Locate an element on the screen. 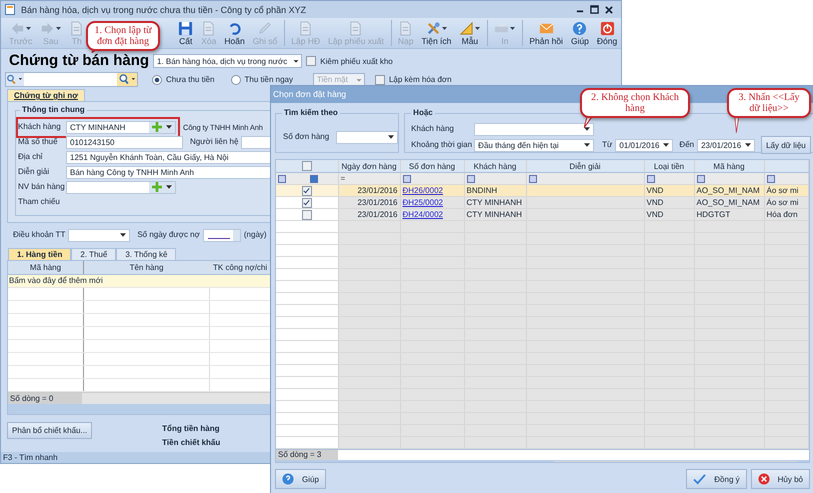 The width and height of the screenshot is (813, 493). cancel-button: Hủy bỏ is located at coordinates (780, 479).